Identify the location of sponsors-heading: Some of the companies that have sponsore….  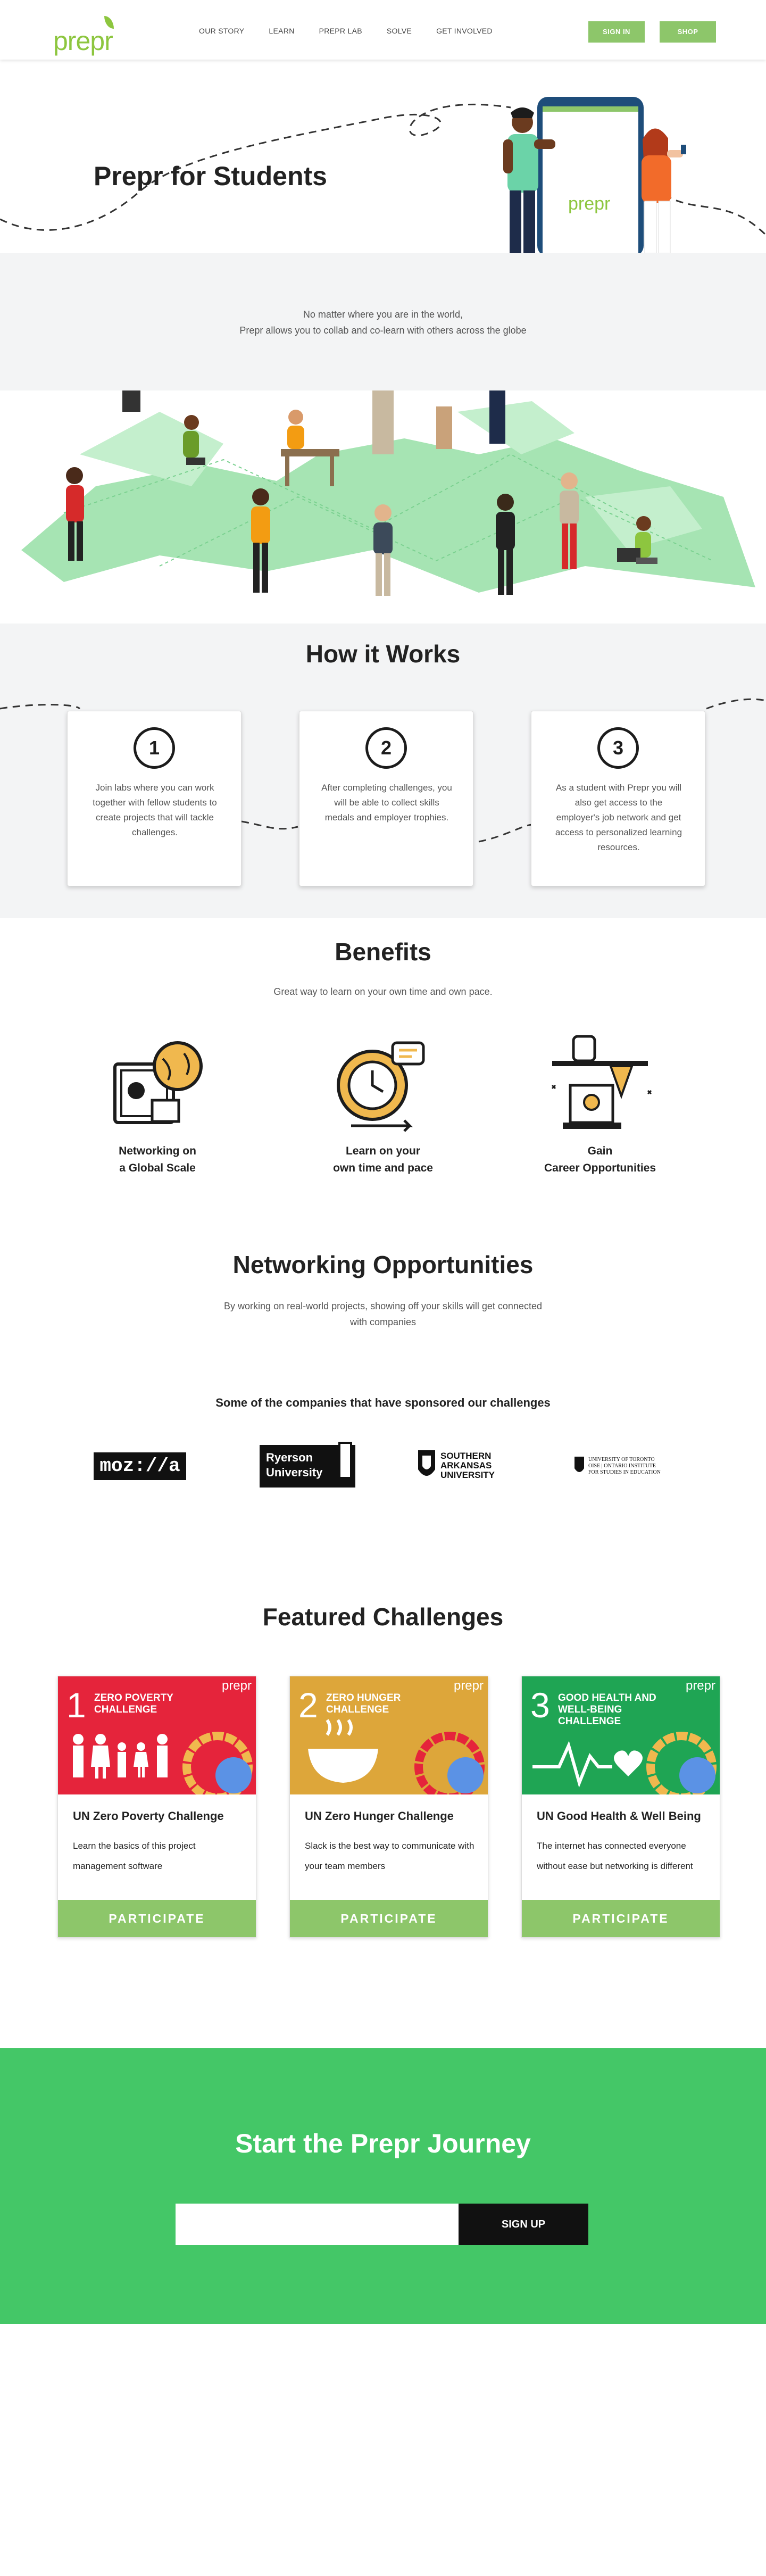
(383, 1402).